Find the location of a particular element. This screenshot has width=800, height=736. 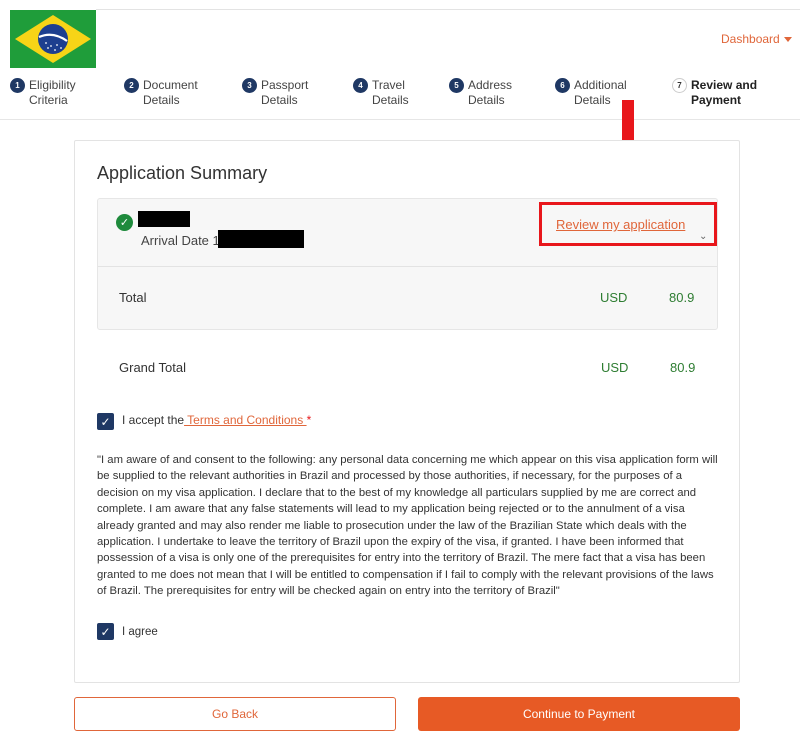

accept-terms-label: I accept the Terms and Conditions * is located at coordinates (217, 420).